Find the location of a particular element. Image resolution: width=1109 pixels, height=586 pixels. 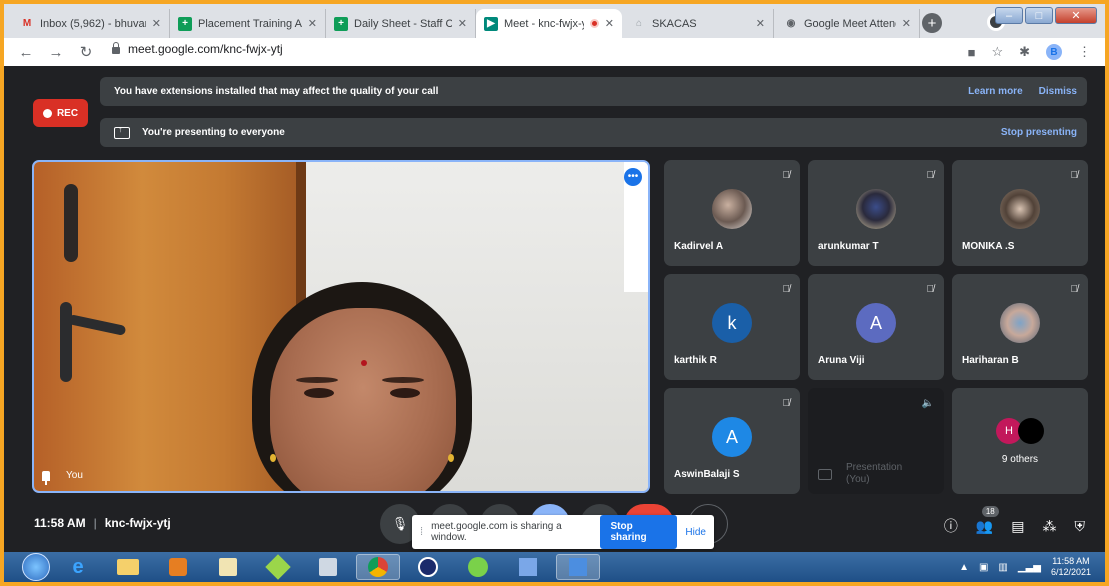

participant-tile: 🎙̸ Kadirvel A is located at coordinates (732, 213).